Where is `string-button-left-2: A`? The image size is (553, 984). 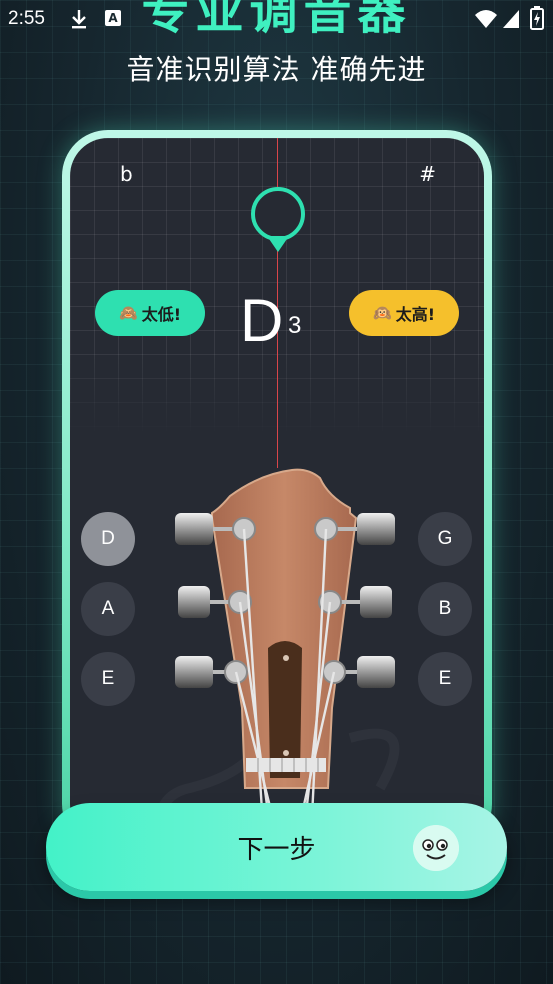 string-button-left-2: A is located at coordinates (108, 609).